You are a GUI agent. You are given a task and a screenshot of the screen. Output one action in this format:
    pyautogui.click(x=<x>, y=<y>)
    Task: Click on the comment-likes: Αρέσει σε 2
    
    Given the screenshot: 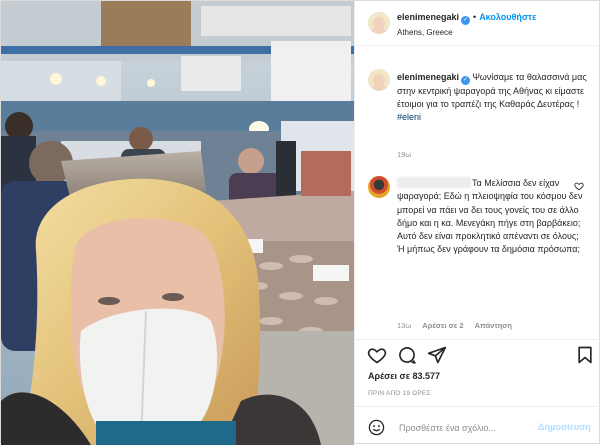 What is the action you would take?
    pyautogui.click(x=442, y=325)
    